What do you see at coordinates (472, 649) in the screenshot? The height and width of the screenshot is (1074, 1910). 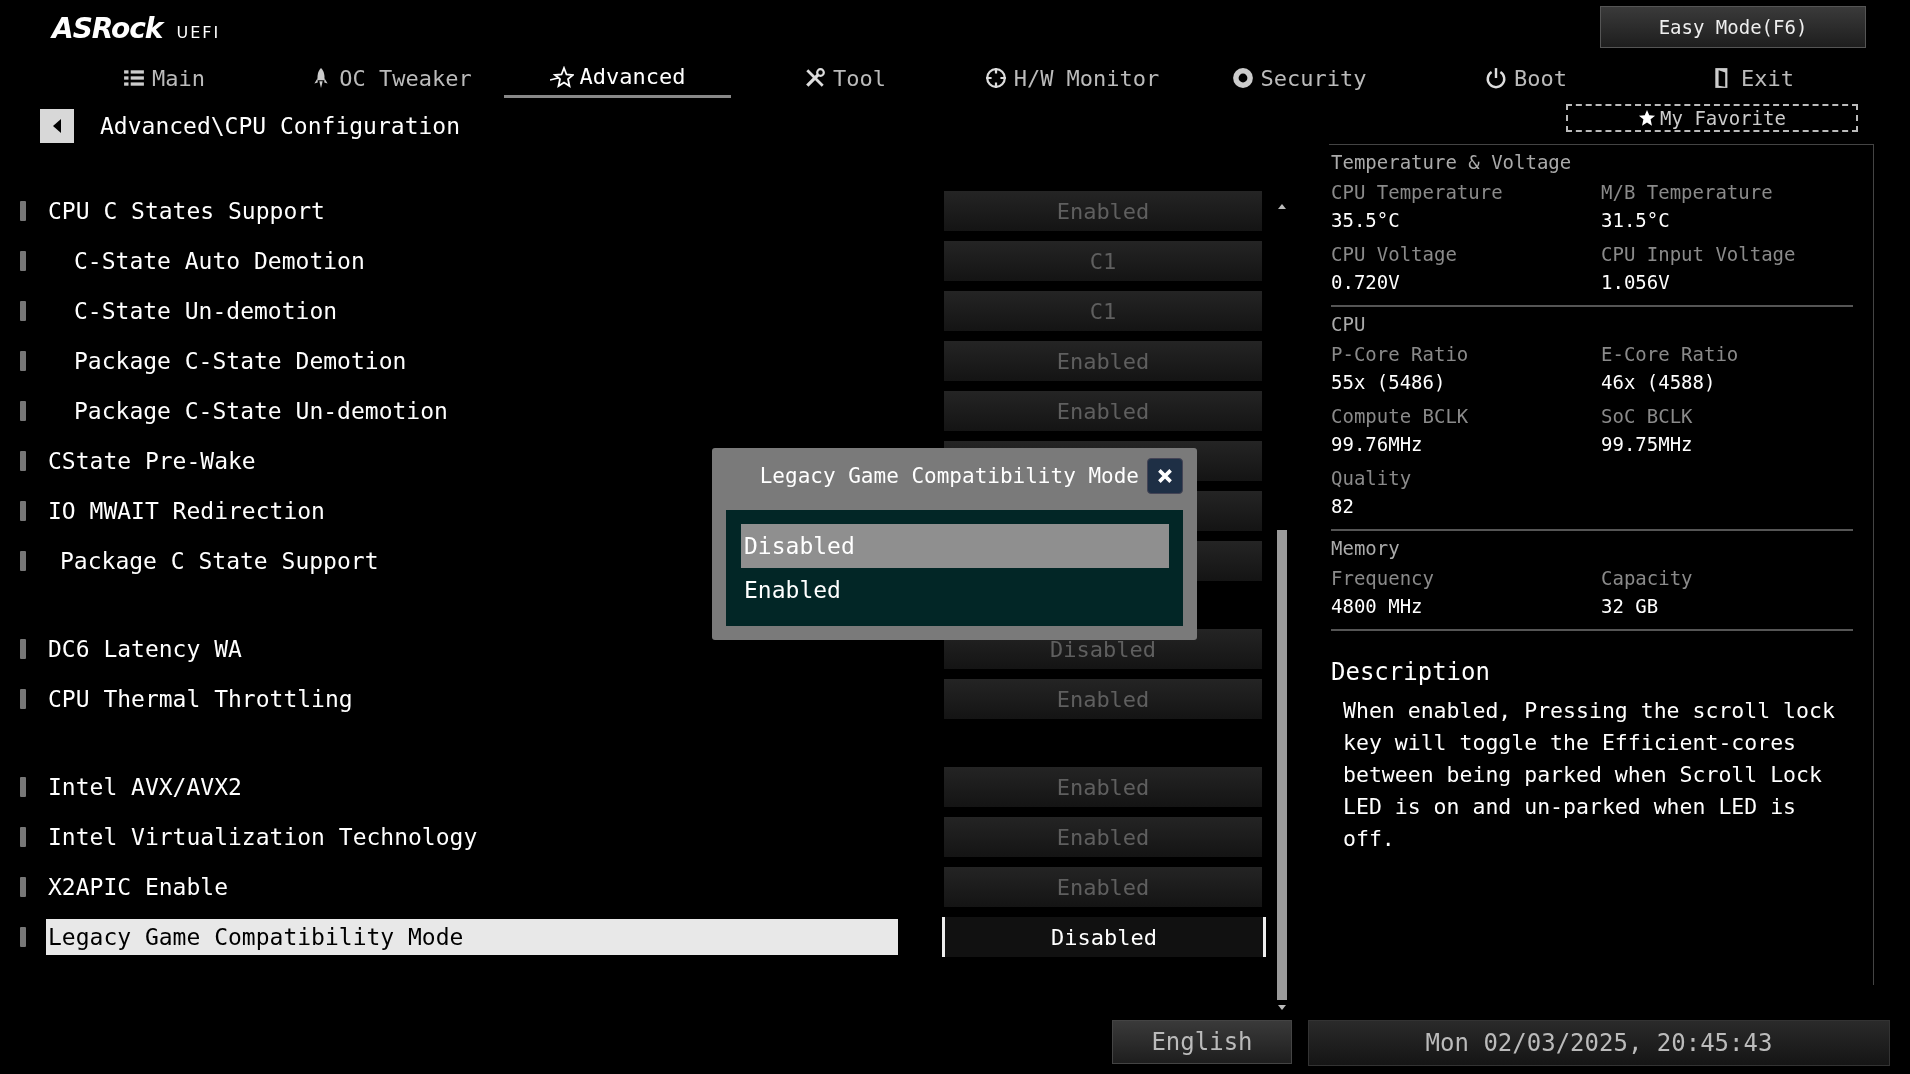 I see `setting-label: DC6 Latency WA` at bounding box center [472, 649].